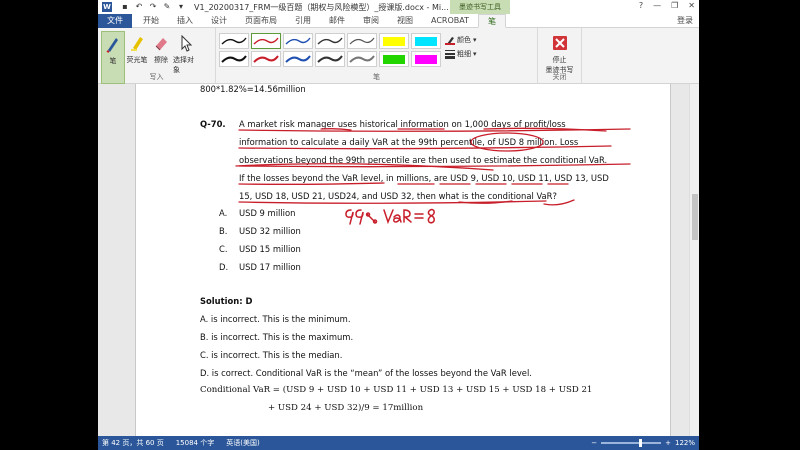 The width and height of the screenshot is (800, 450). I want to click on highlighter-icon, so click(137, 43).